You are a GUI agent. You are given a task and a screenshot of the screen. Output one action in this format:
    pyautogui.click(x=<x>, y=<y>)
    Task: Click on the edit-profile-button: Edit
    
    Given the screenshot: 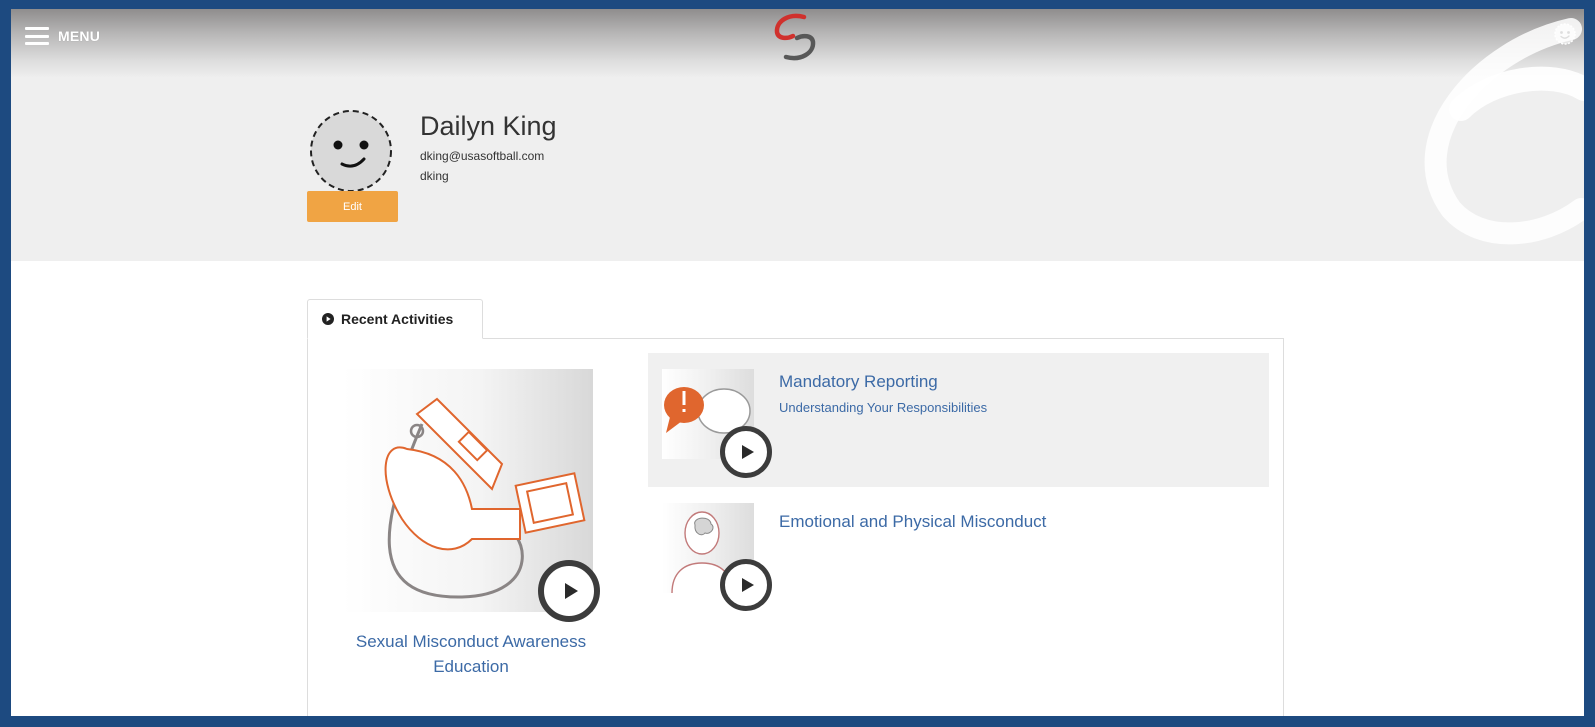 What is the action you would take?
    pyautogui.click(x=352, y=206)
    